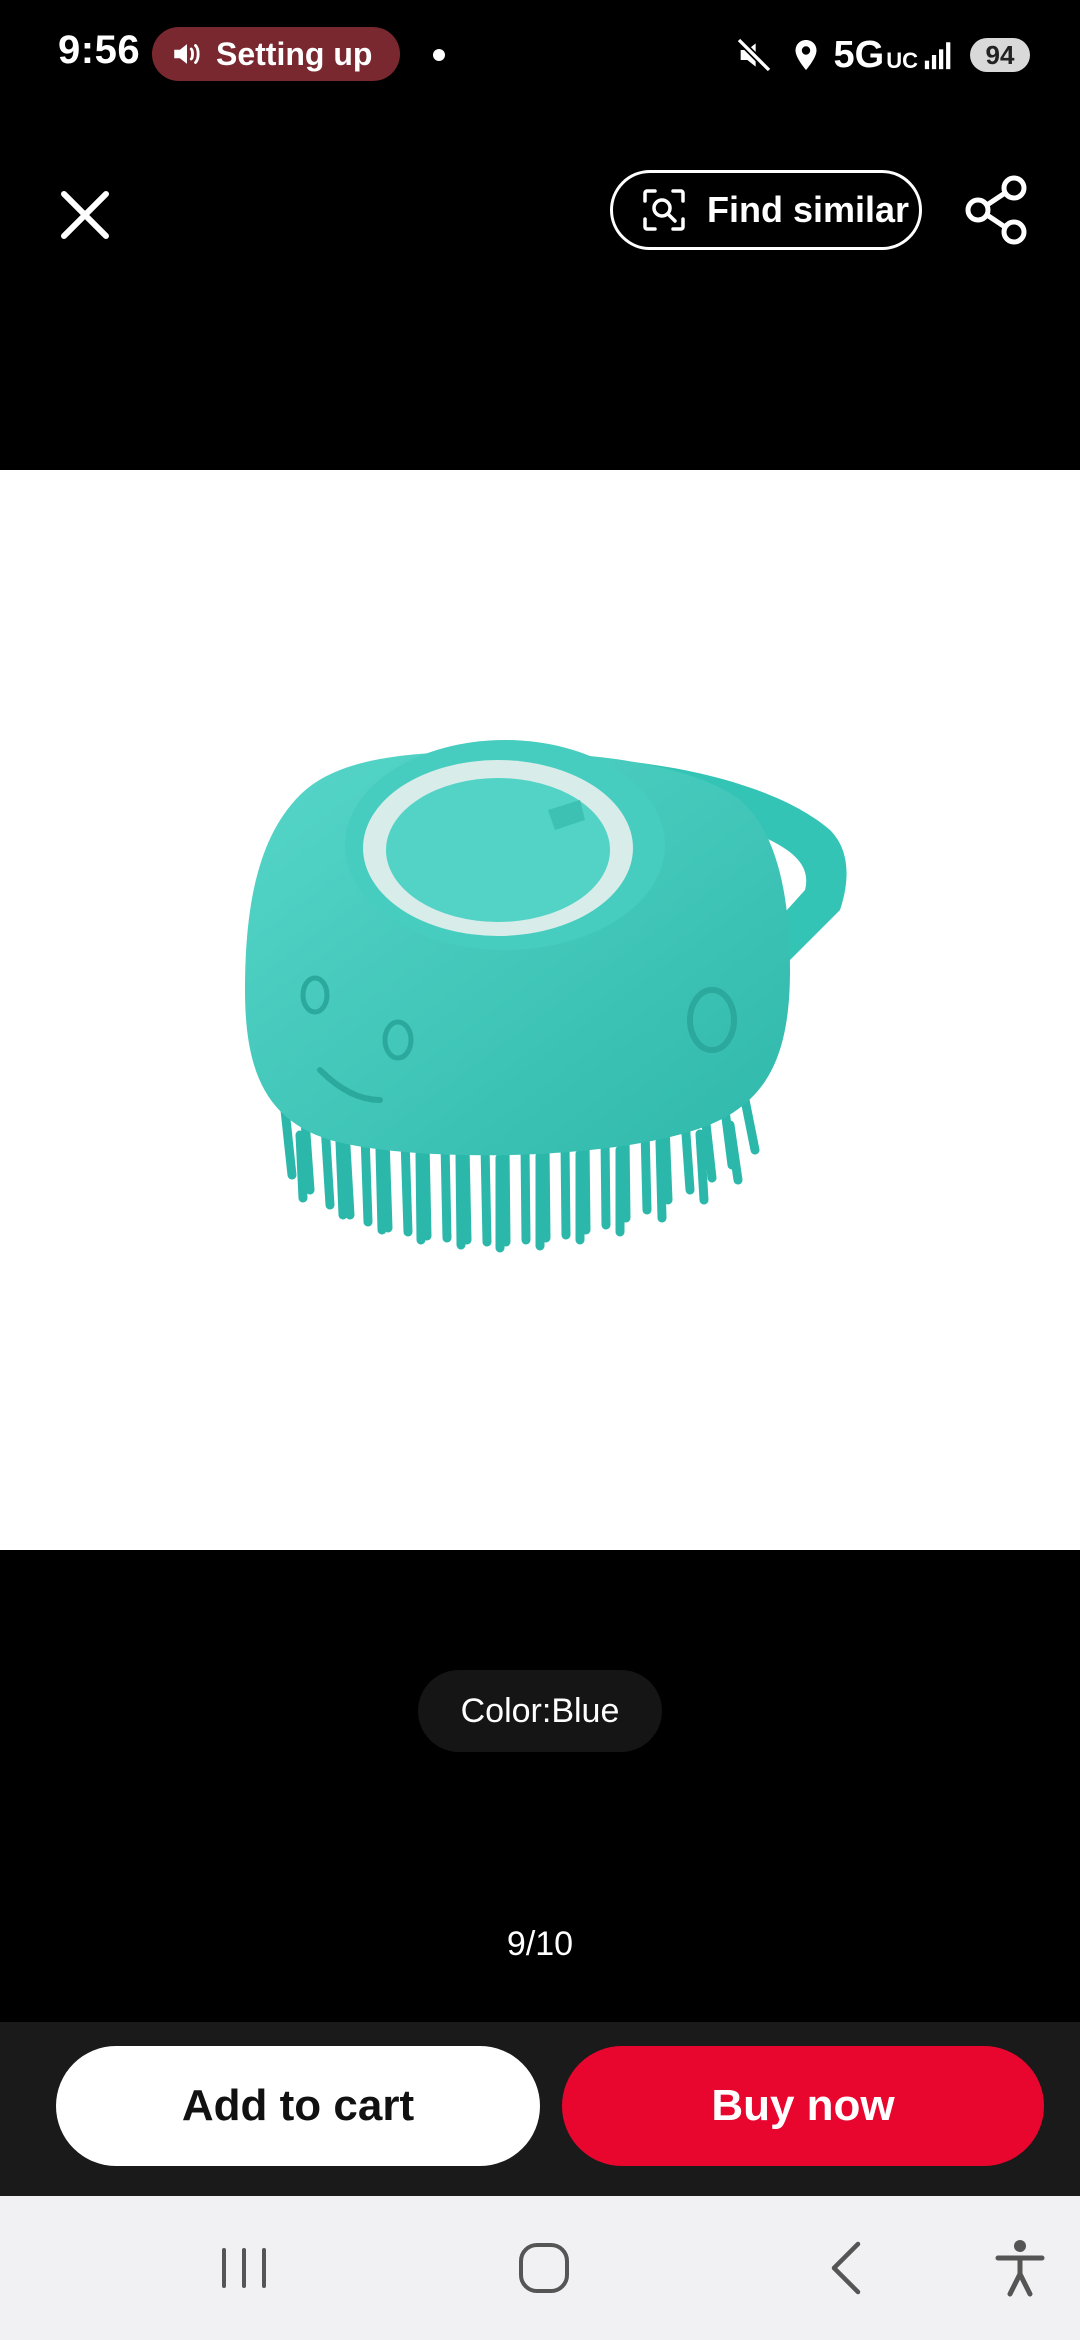  I want to click on buy-now-button: Buy now, so click(803, 2106).